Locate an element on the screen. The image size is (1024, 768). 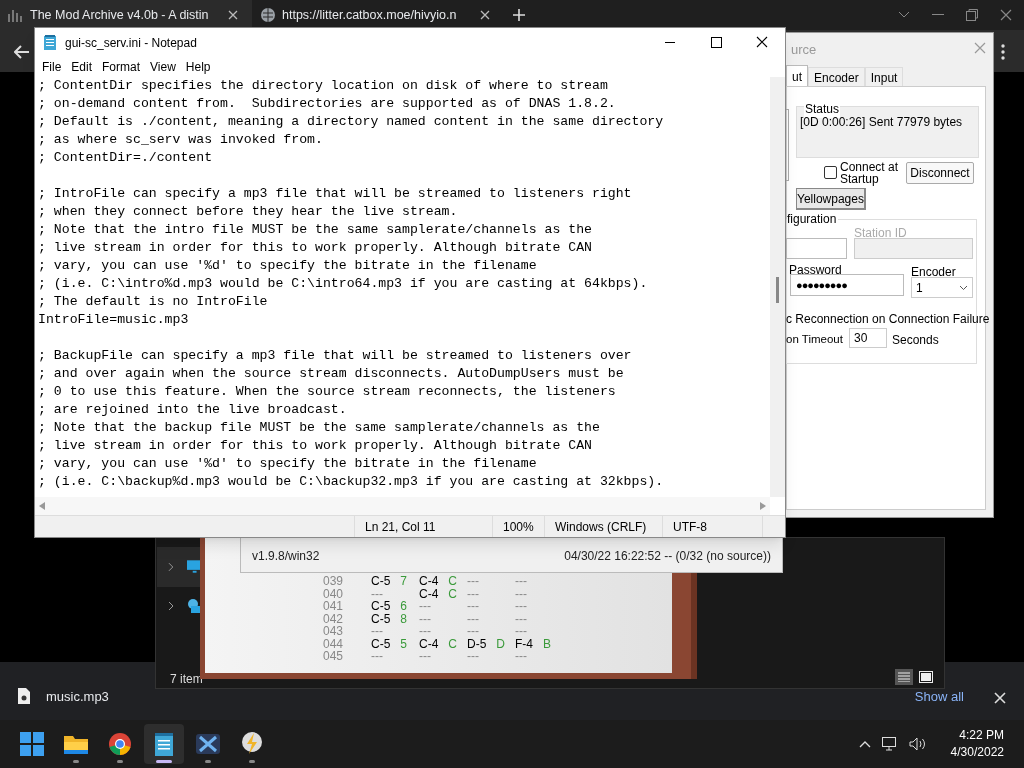
details-view-button is located at coordinates (904, 677).